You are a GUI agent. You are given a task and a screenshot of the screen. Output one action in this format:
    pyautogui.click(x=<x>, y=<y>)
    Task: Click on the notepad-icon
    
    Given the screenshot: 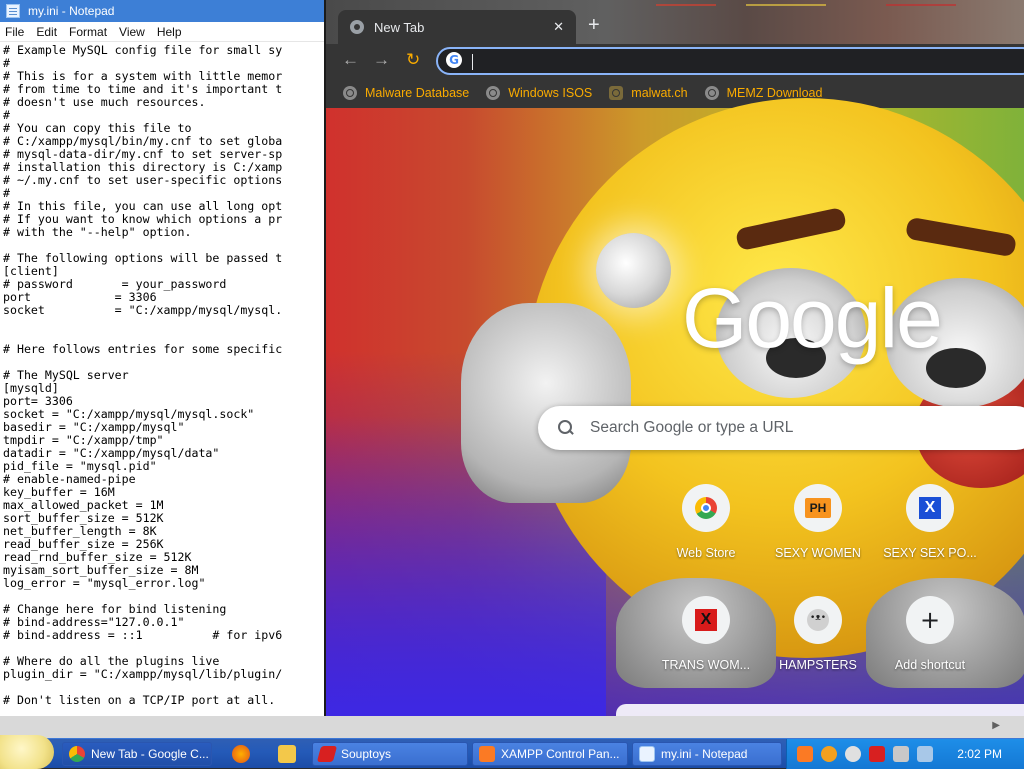 What is the action you would take?
    pyautogui.click(x=647, y=754)
    